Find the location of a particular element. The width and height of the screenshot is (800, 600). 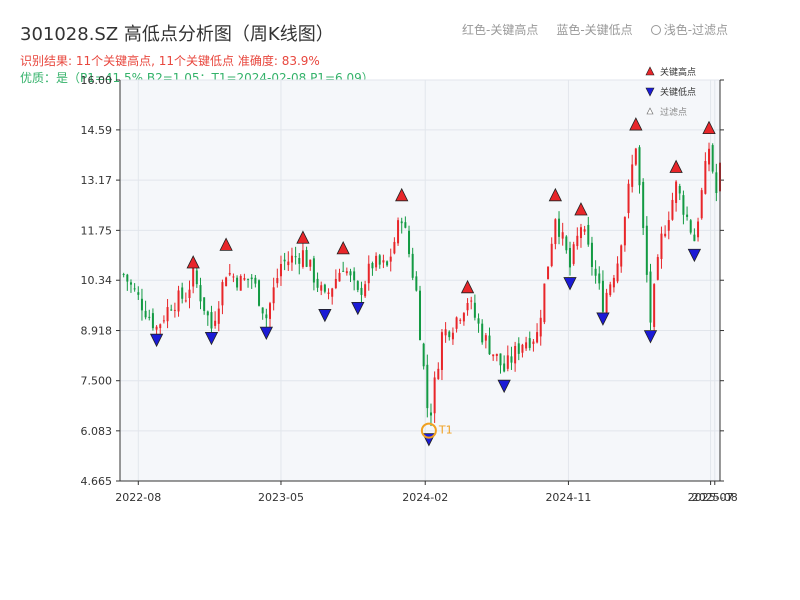

x-tick-label: 2022-08 is located at coordinates (138, 497).